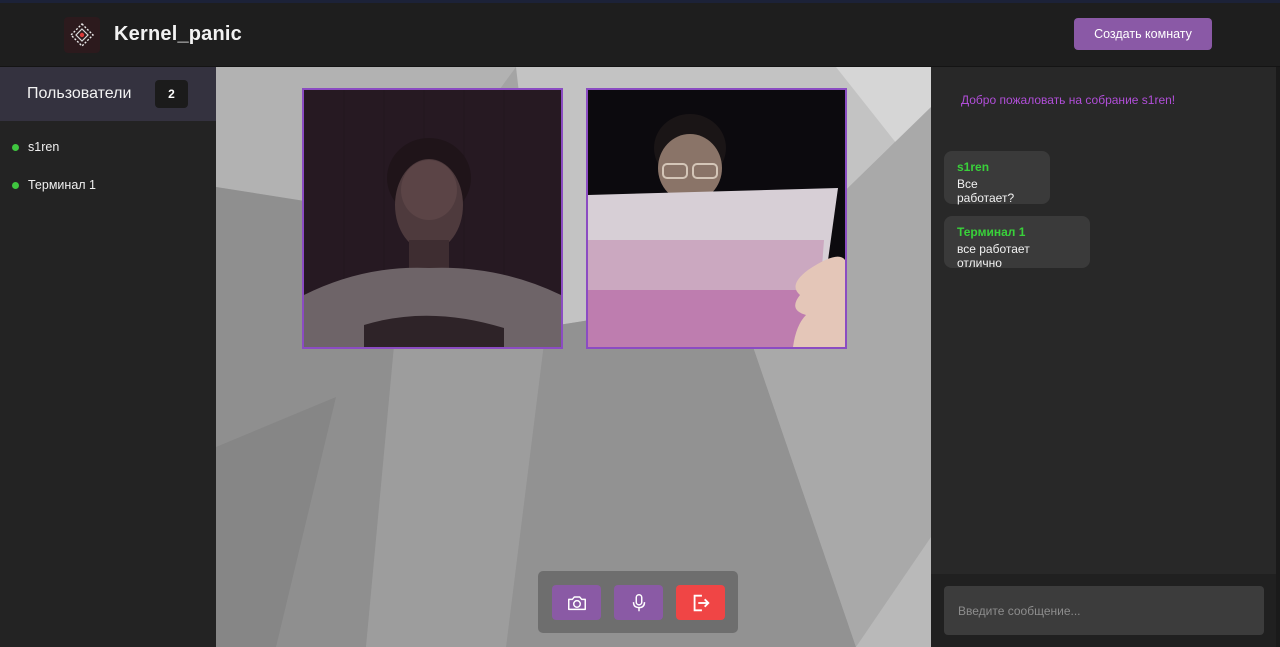 Image resolution: width=1280 pixels, height=647 pixels. What do you see at coordinates (178, 34) in the screenshot?
I see `brand-name: Kernel_panic` at bounding box center [178, 34].